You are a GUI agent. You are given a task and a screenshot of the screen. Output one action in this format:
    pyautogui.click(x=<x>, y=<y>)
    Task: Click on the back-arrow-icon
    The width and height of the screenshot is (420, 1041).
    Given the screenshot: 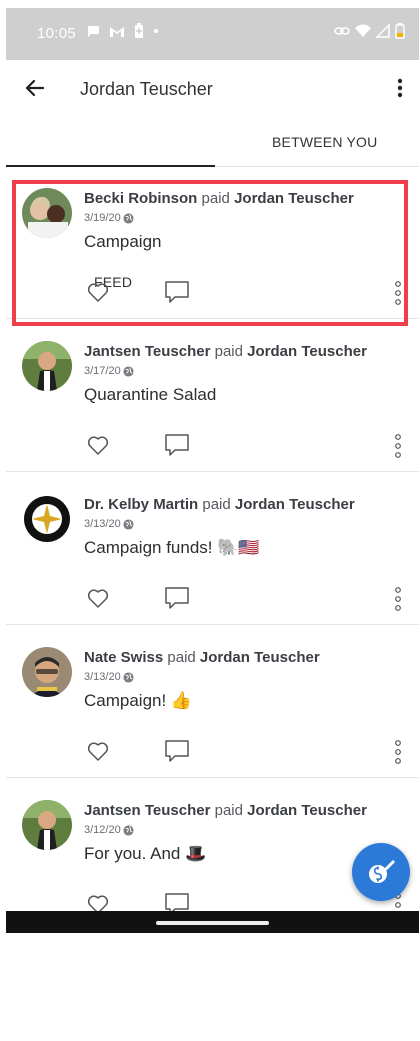 What is the action you would take?
    pyautogui.click(x=35, y=88)
    